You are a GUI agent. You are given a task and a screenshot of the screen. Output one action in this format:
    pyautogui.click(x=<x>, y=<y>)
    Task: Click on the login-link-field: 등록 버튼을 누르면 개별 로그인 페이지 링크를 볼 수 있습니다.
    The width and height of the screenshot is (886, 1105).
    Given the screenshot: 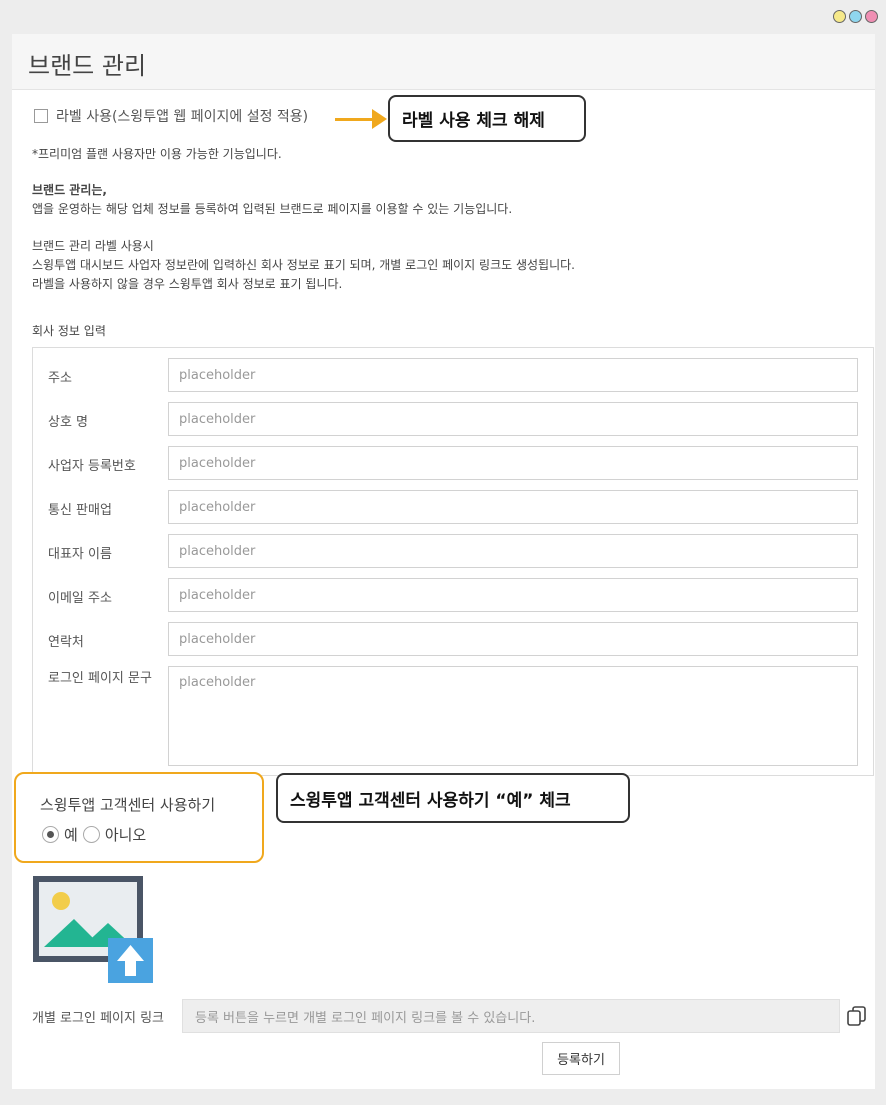 What is the action you would take?
    pyautogui.click(x=511, y=1016)
    